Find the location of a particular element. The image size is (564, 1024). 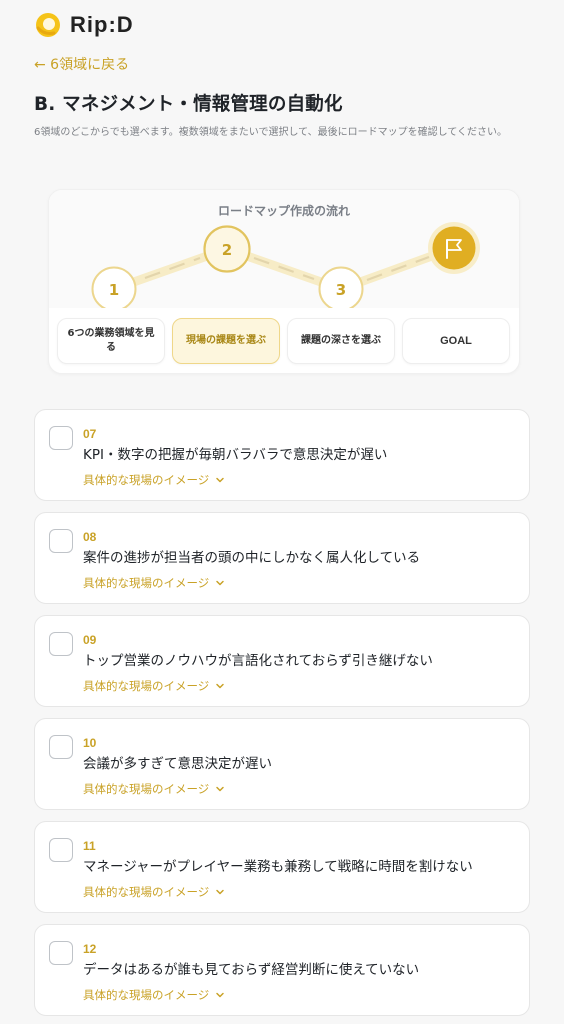

issue-card-12: 12 データはあるが誰も見ておらず経営判断に使えていない 具体的な現場のイメージ is located at coordinates (282, 970).